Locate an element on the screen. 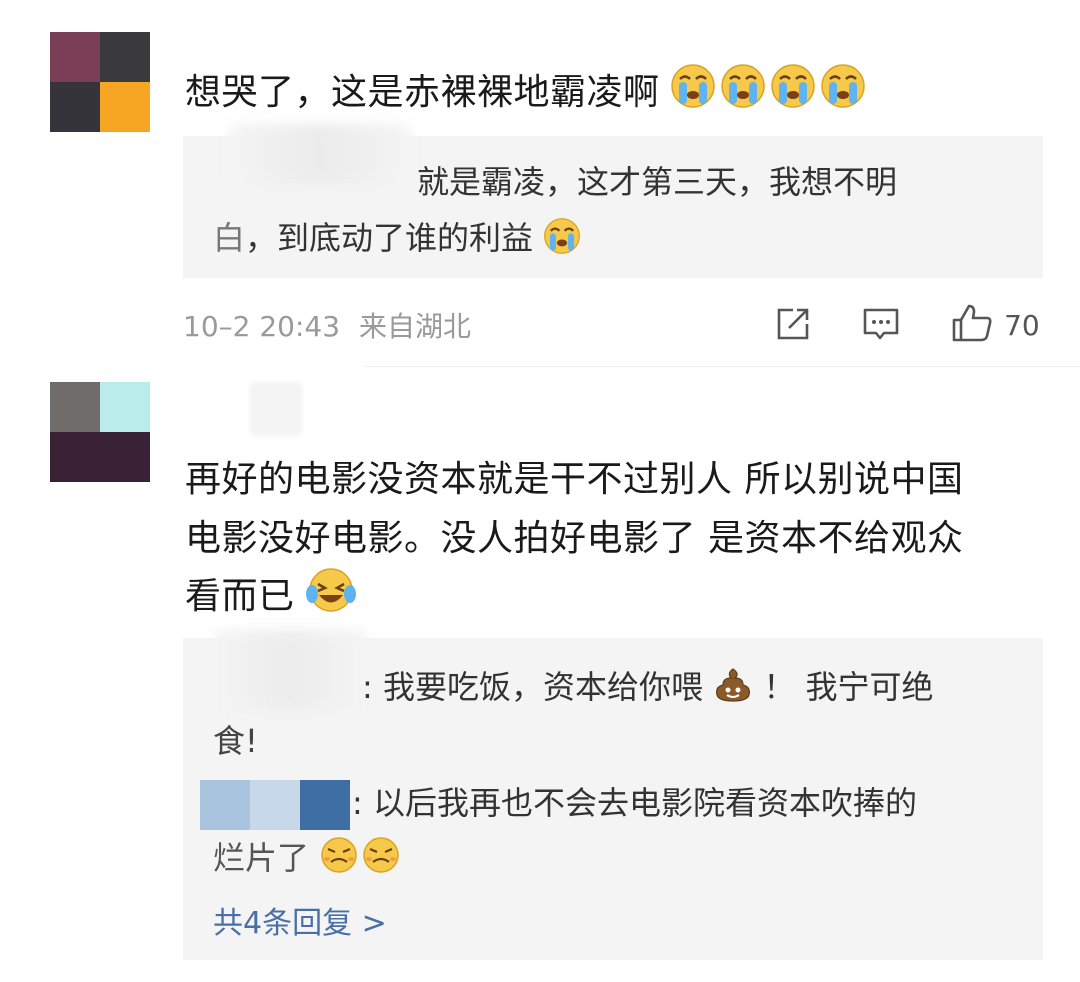  comment-location: 来自湖北 is located at coordinates (414, 326).